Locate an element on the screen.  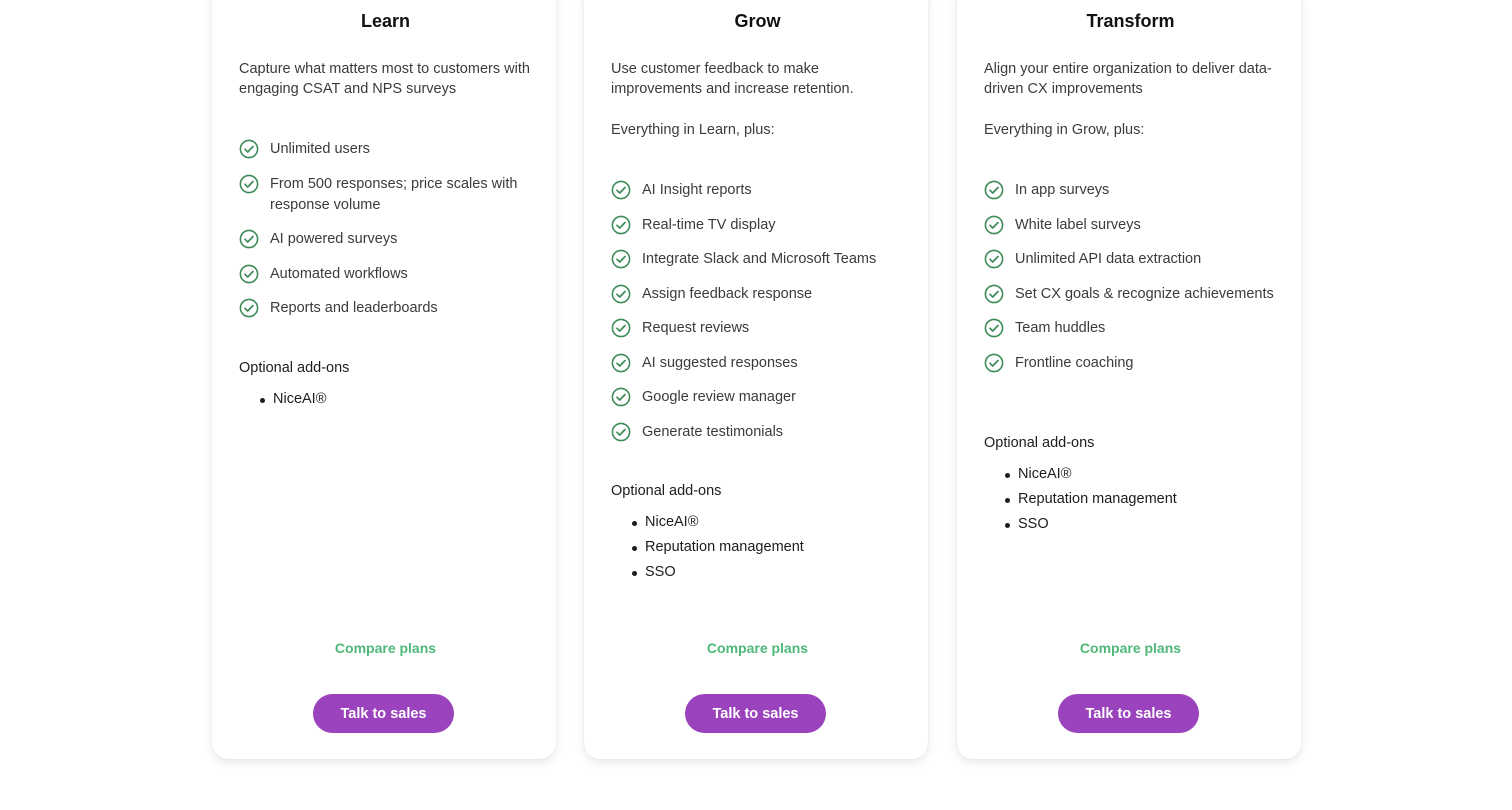
addons-list: NiceAI® is located at coordinates (385, 399).